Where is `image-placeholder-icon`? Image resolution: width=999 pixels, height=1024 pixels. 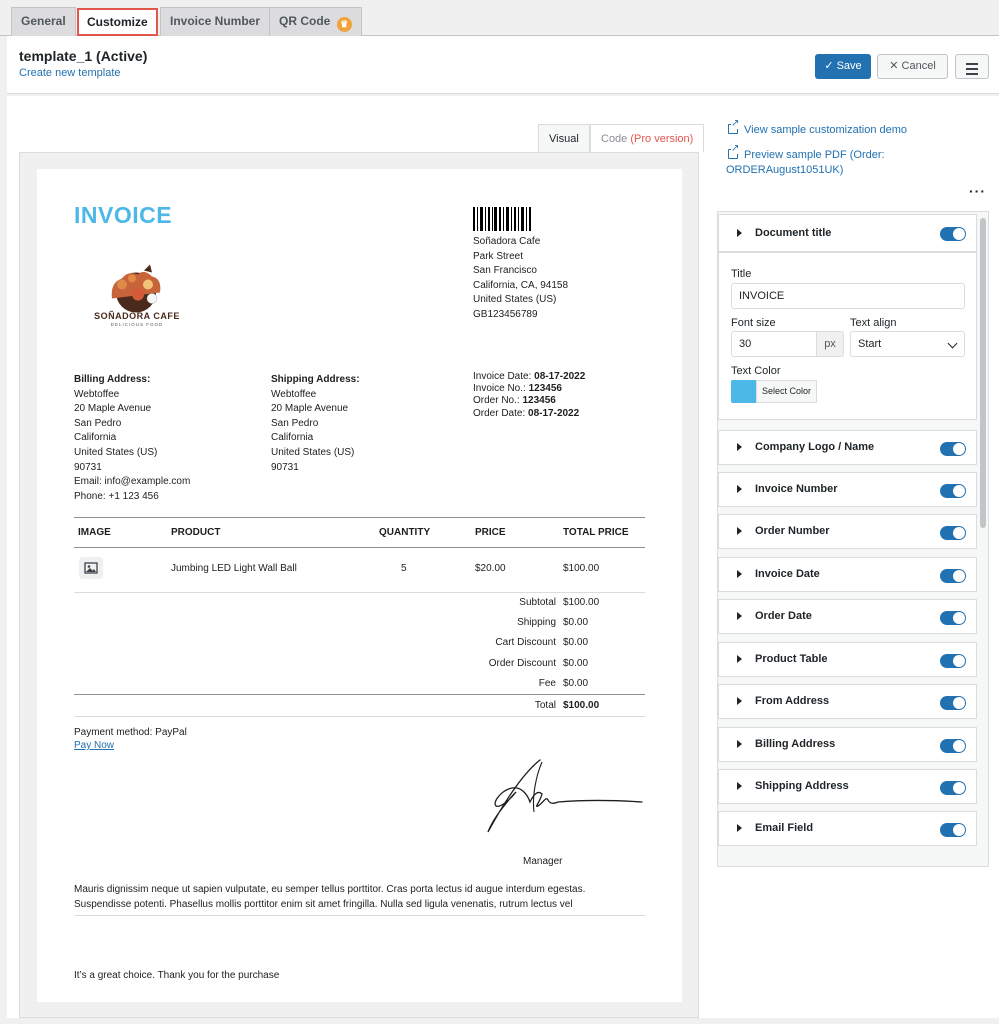 image-placeholder-icon is located at coordinates (91, 568).